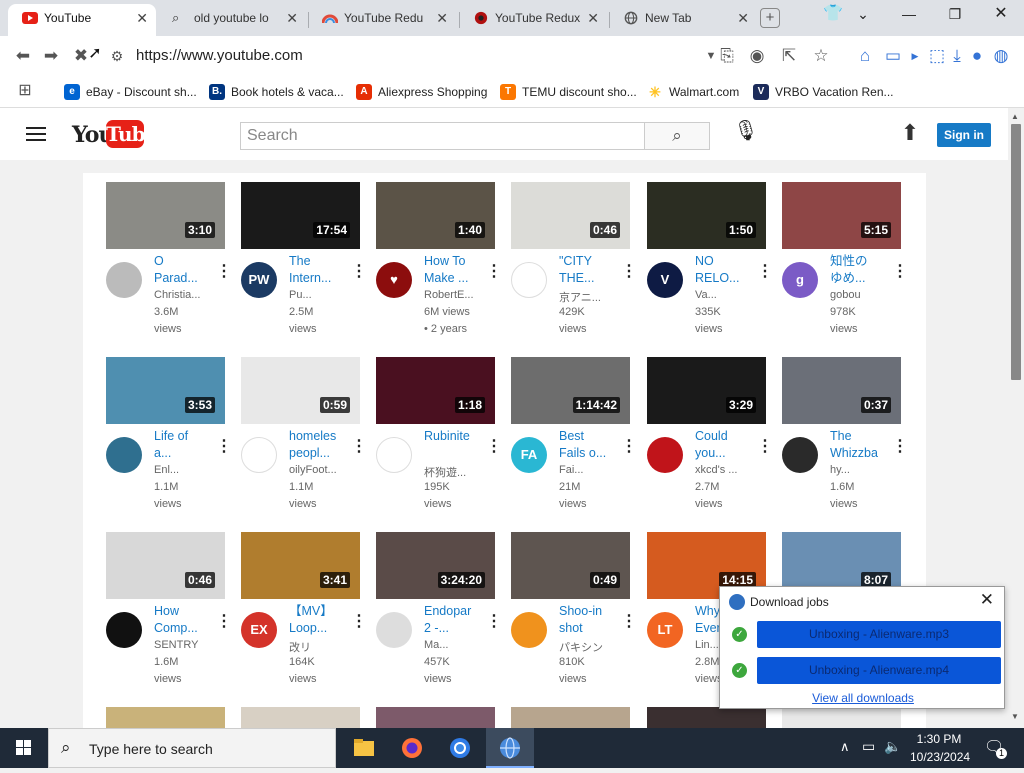 This screenshot has height=773, width=1024. What do you see at coordinates (841, 390) in the screenshot?
I see `video-thumbnail: 0:37` at bounding box center [841, 390].